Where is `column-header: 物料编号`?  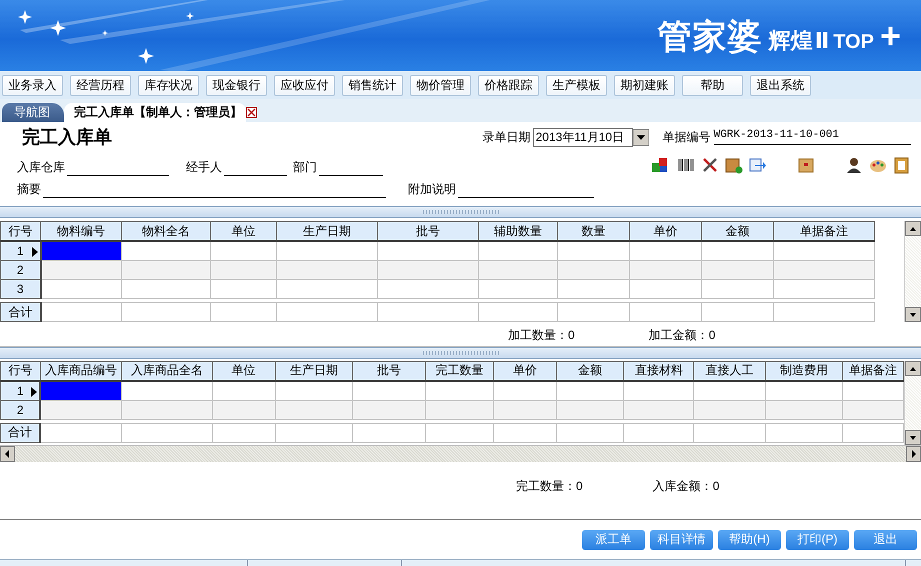 column-header: 物料编号 is located at coordinates (81, 232).